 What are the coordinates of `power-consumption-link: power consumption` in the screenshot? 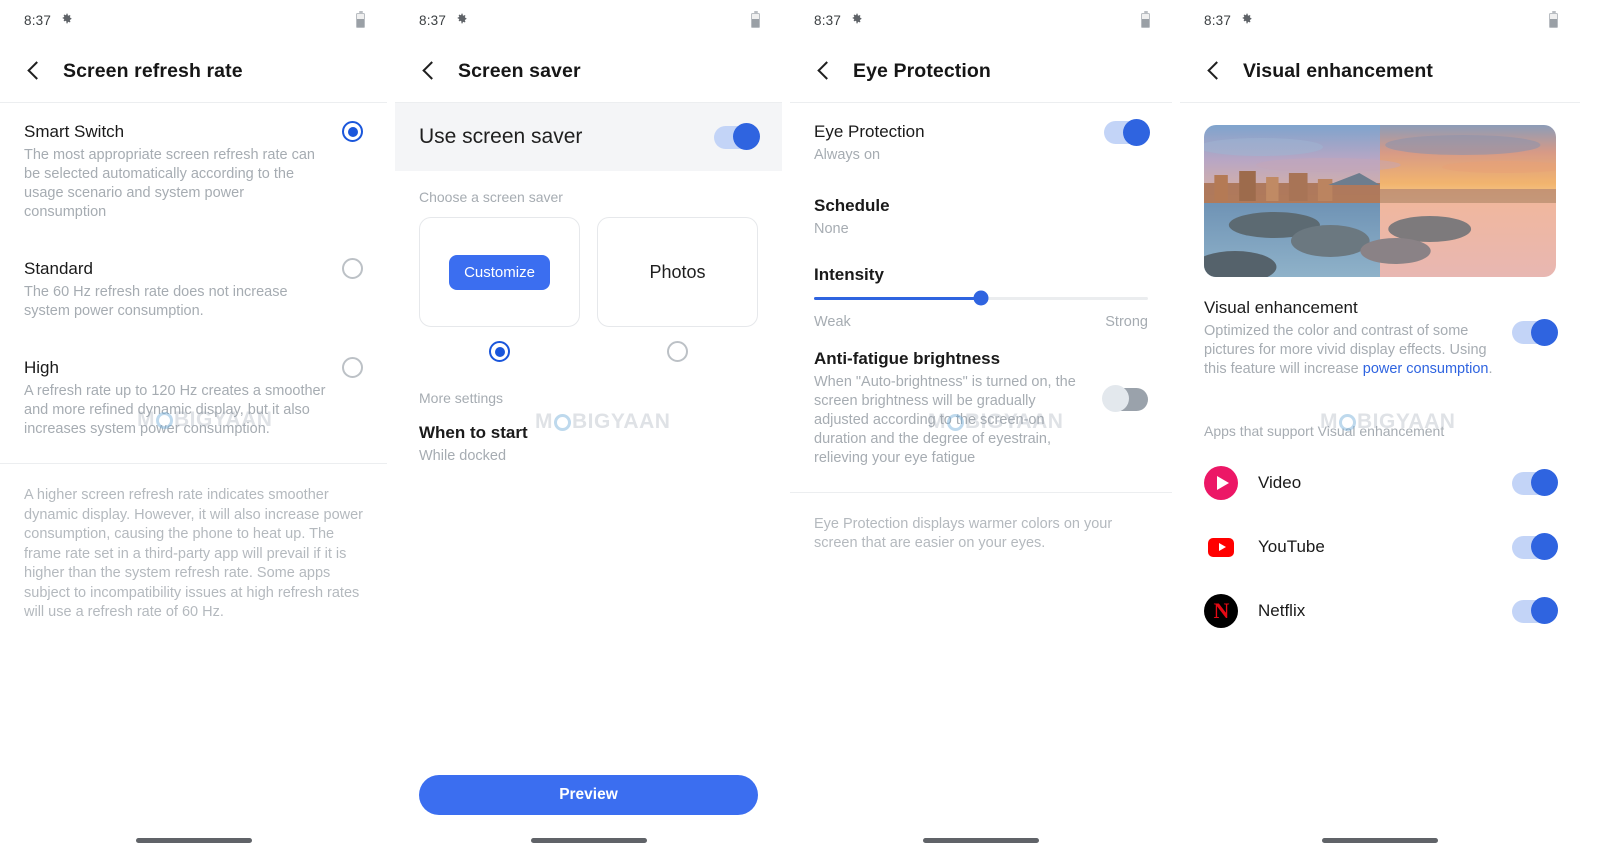 It's located at (1426, 369).